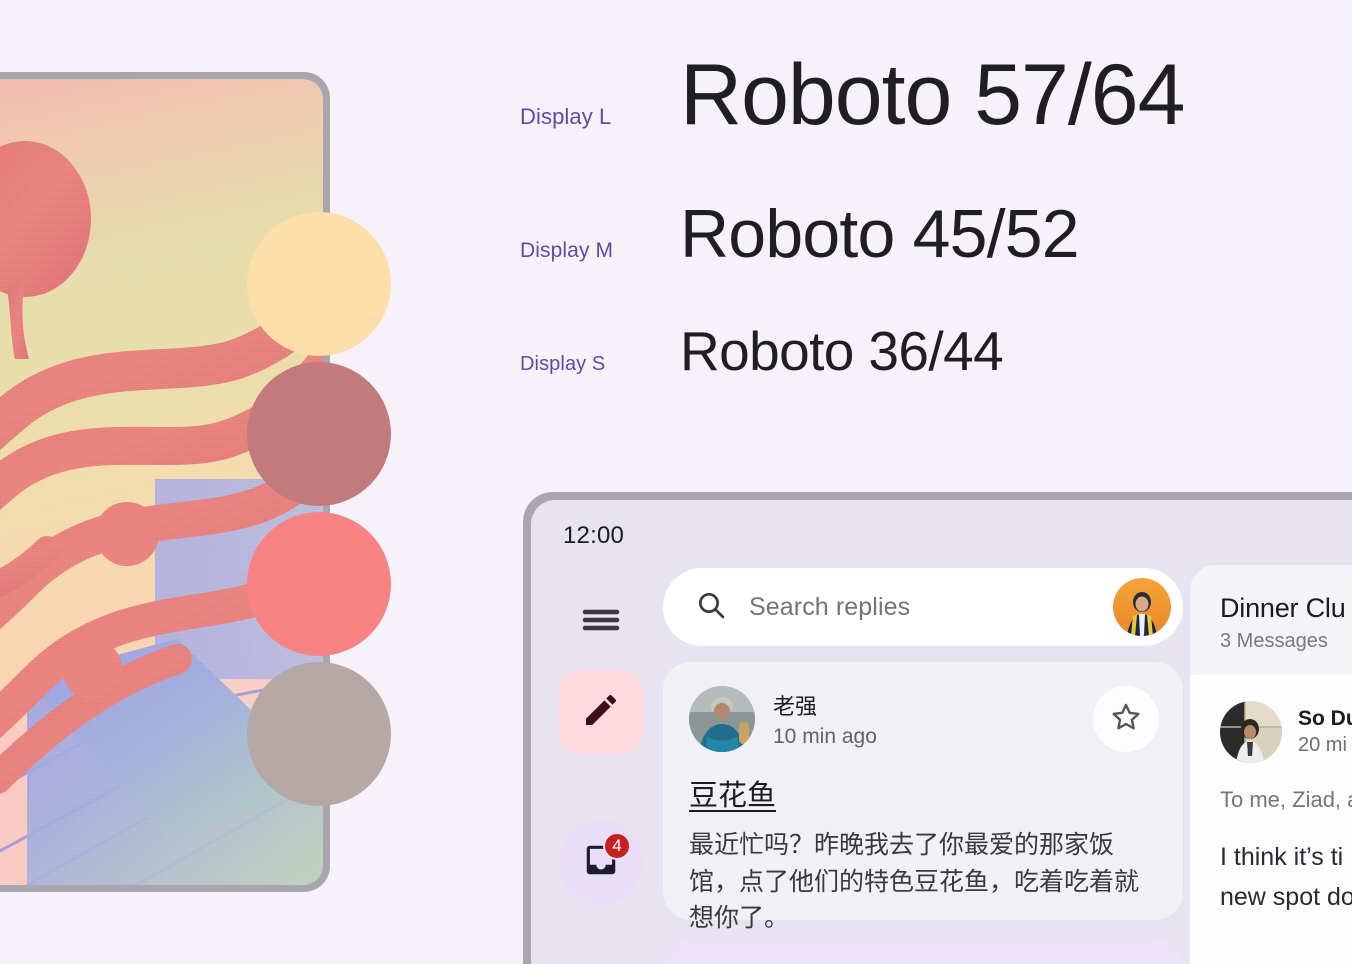 The image size is (1352, 964). Describe the element at coordinates (1322, 745) in the screenshot. I see `detail-timestamp: 20 mi` at that location.